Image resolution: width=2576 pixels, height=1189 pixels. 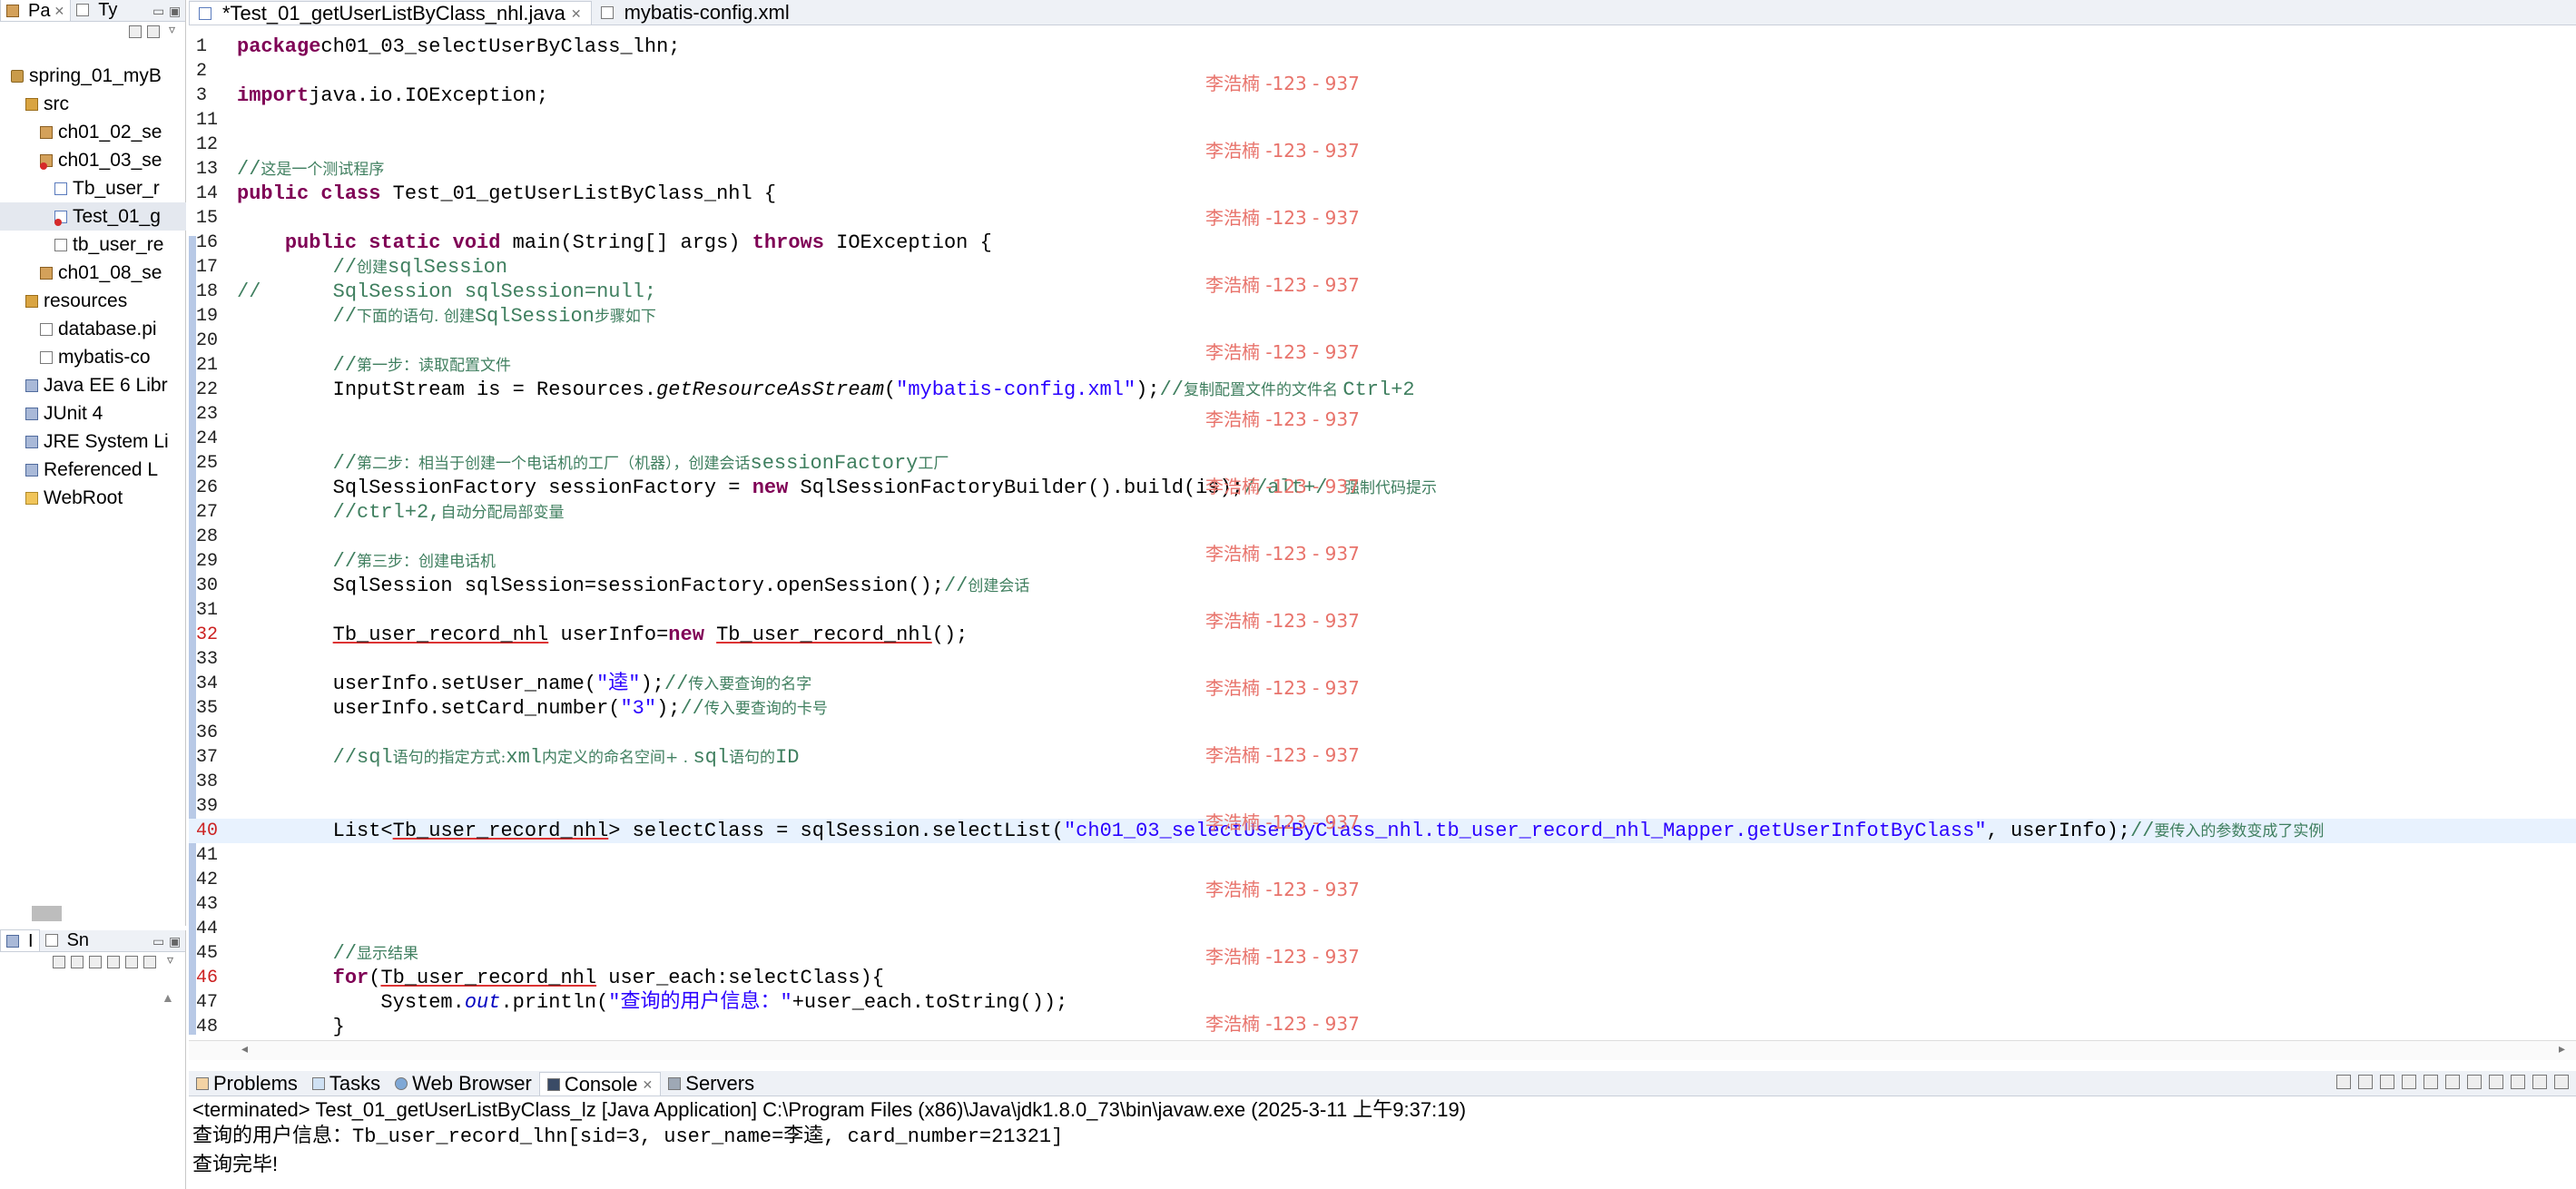 I want to click on tab-outline: I, so click(x=20, y=940).